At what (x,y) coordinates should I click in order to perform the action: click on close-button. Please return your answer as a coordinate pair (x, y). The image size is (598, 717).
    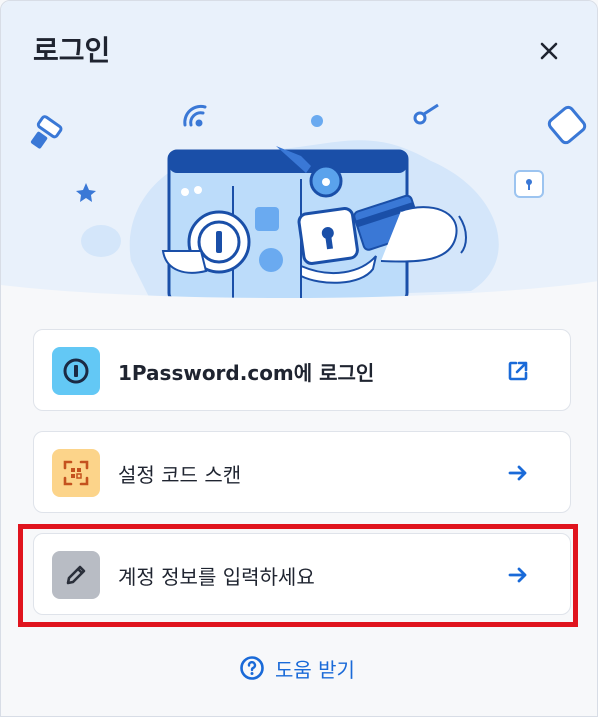
    Looking at the image, I should click on (549, 51).